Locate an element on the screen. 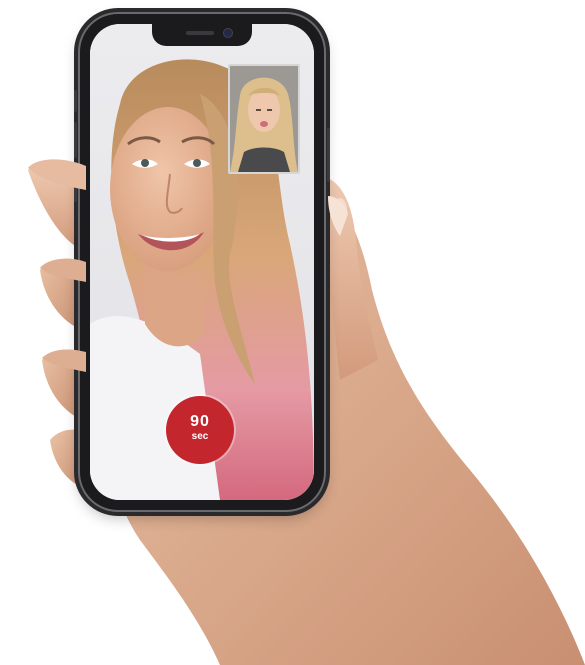  self-view-video is located at coordinates (264, 119).